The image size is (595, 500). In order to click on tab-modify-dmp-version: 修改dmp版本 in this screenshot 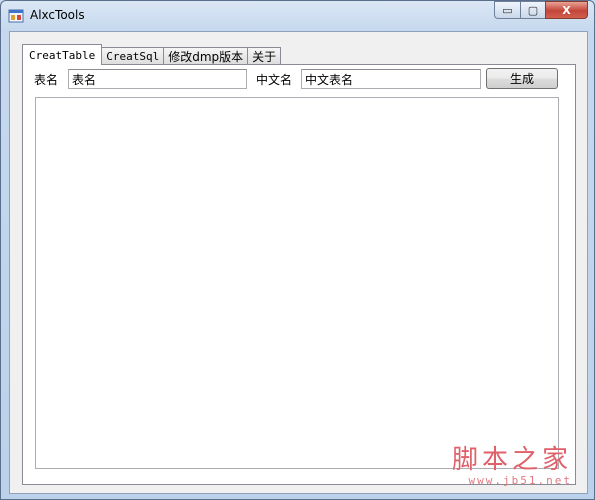, I will do `click(206, 56)`.